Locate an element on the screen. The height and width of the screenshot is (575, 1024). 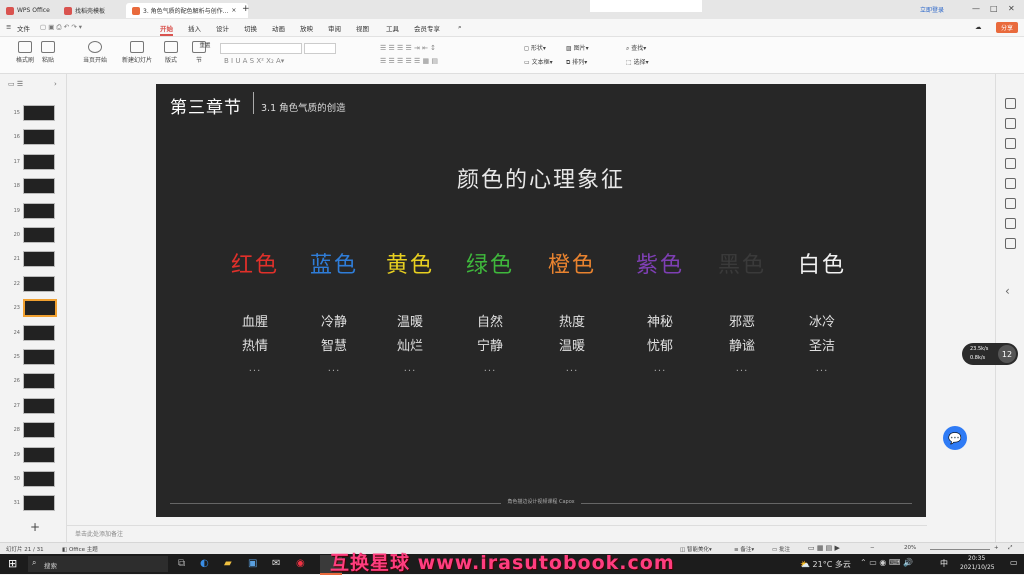
store-icon: ▣ is located at coordinates (252, 563).